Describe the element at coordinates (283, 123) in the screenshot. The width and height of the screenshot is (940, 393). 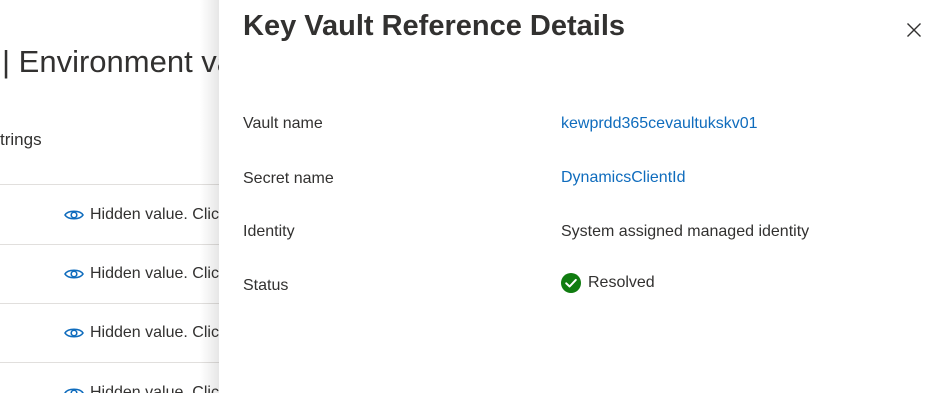
I see `vault-name-label: Vault name` at that location.